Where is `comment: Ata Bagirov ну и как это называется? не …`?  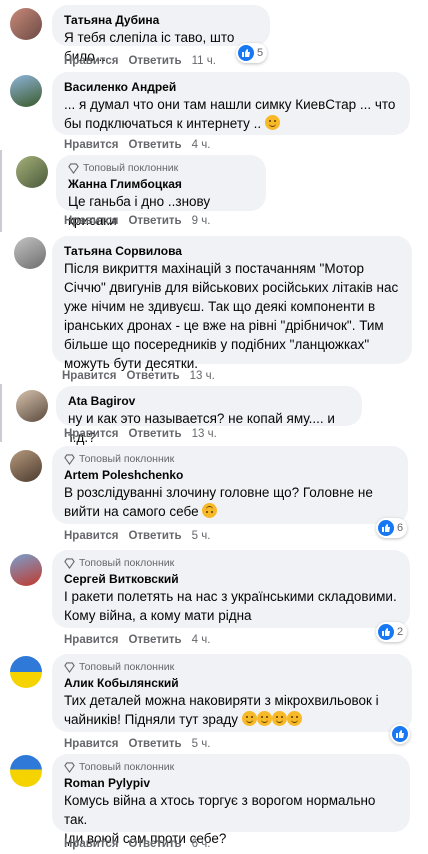
comment: Ata Bagirov ну и как это называется? не … is located at coordinates (214, 414).